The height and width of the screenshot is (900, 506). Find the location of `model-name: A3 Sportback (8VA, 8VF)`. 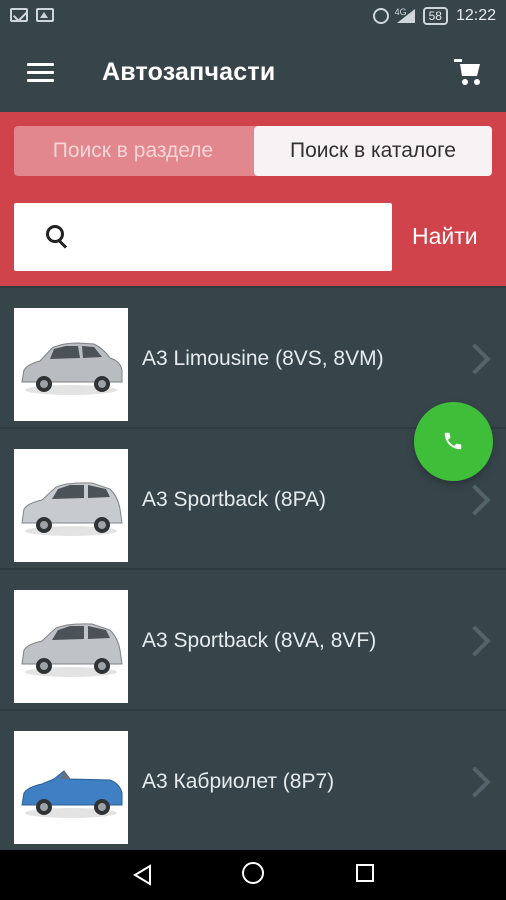

model-name: A3 Sportback (8VA, 8VF) is located at coordinates (259, 640).